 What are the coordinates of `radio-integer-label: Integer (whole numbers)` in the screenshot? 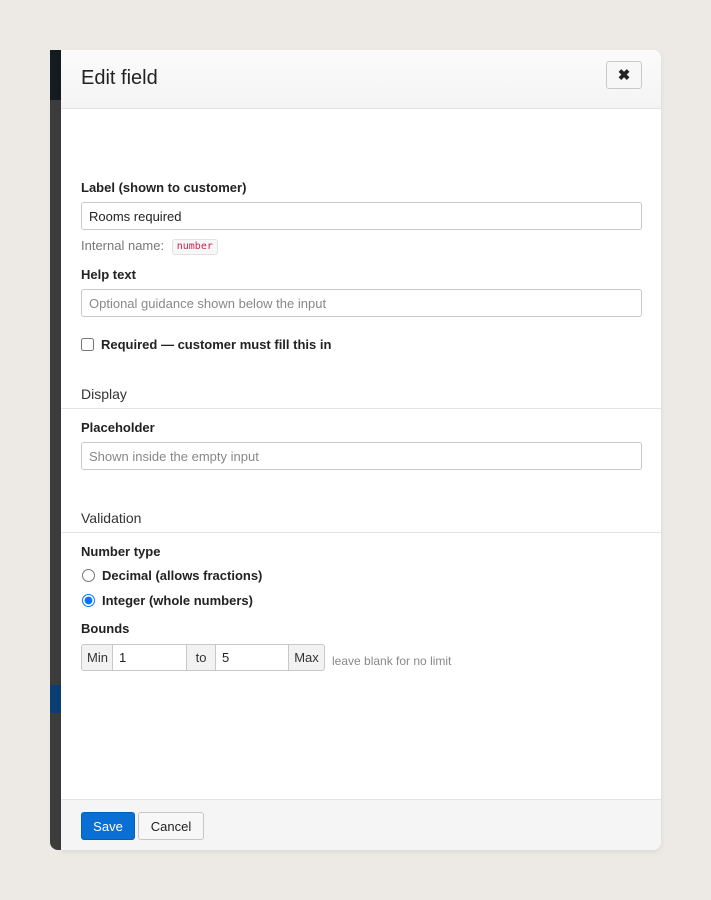 It's located at (177, 600).